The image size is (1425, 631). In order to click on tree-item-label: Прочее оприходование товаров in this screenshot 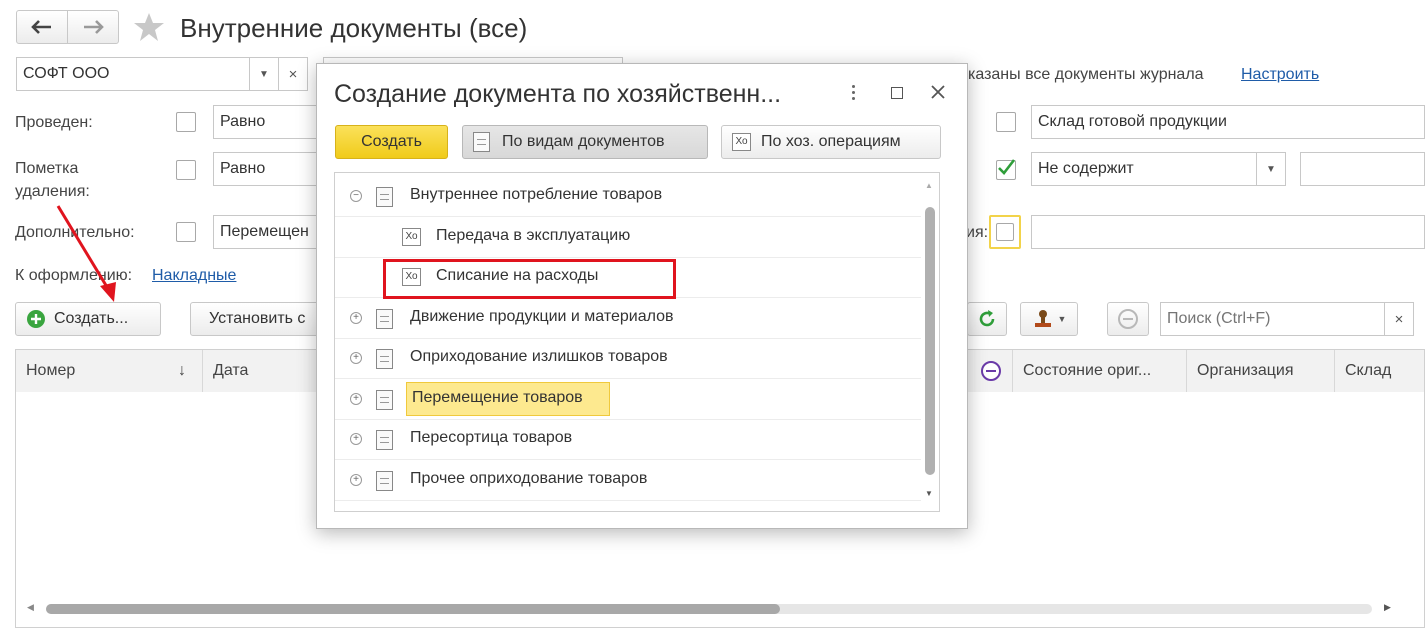, I will do `click(529, 478)`.